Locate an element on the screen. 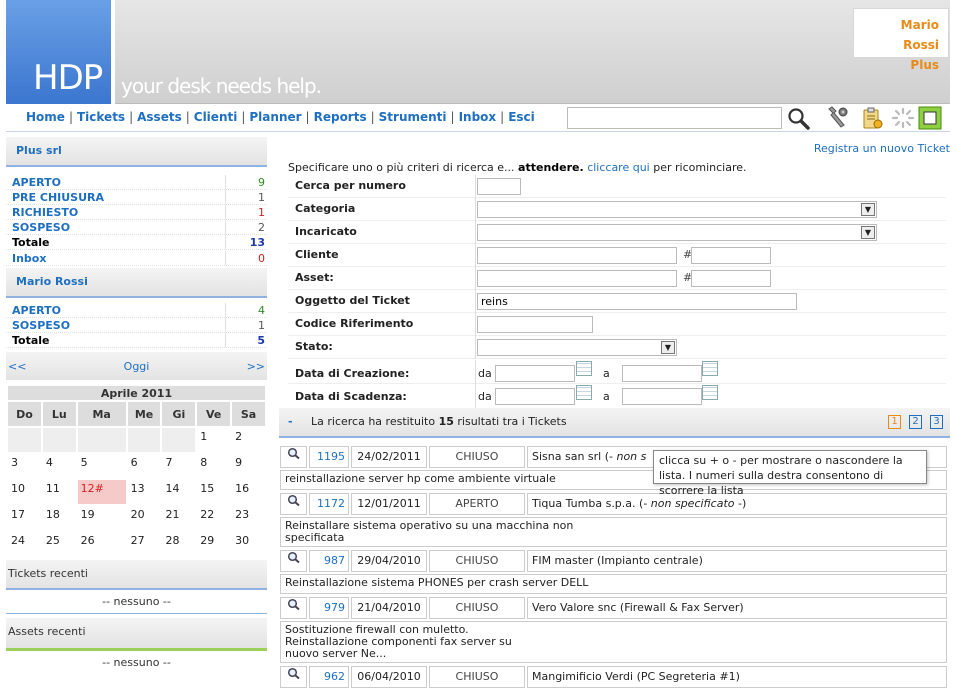  stat-label: RICHIESTO is located at coordinates (45, 212).